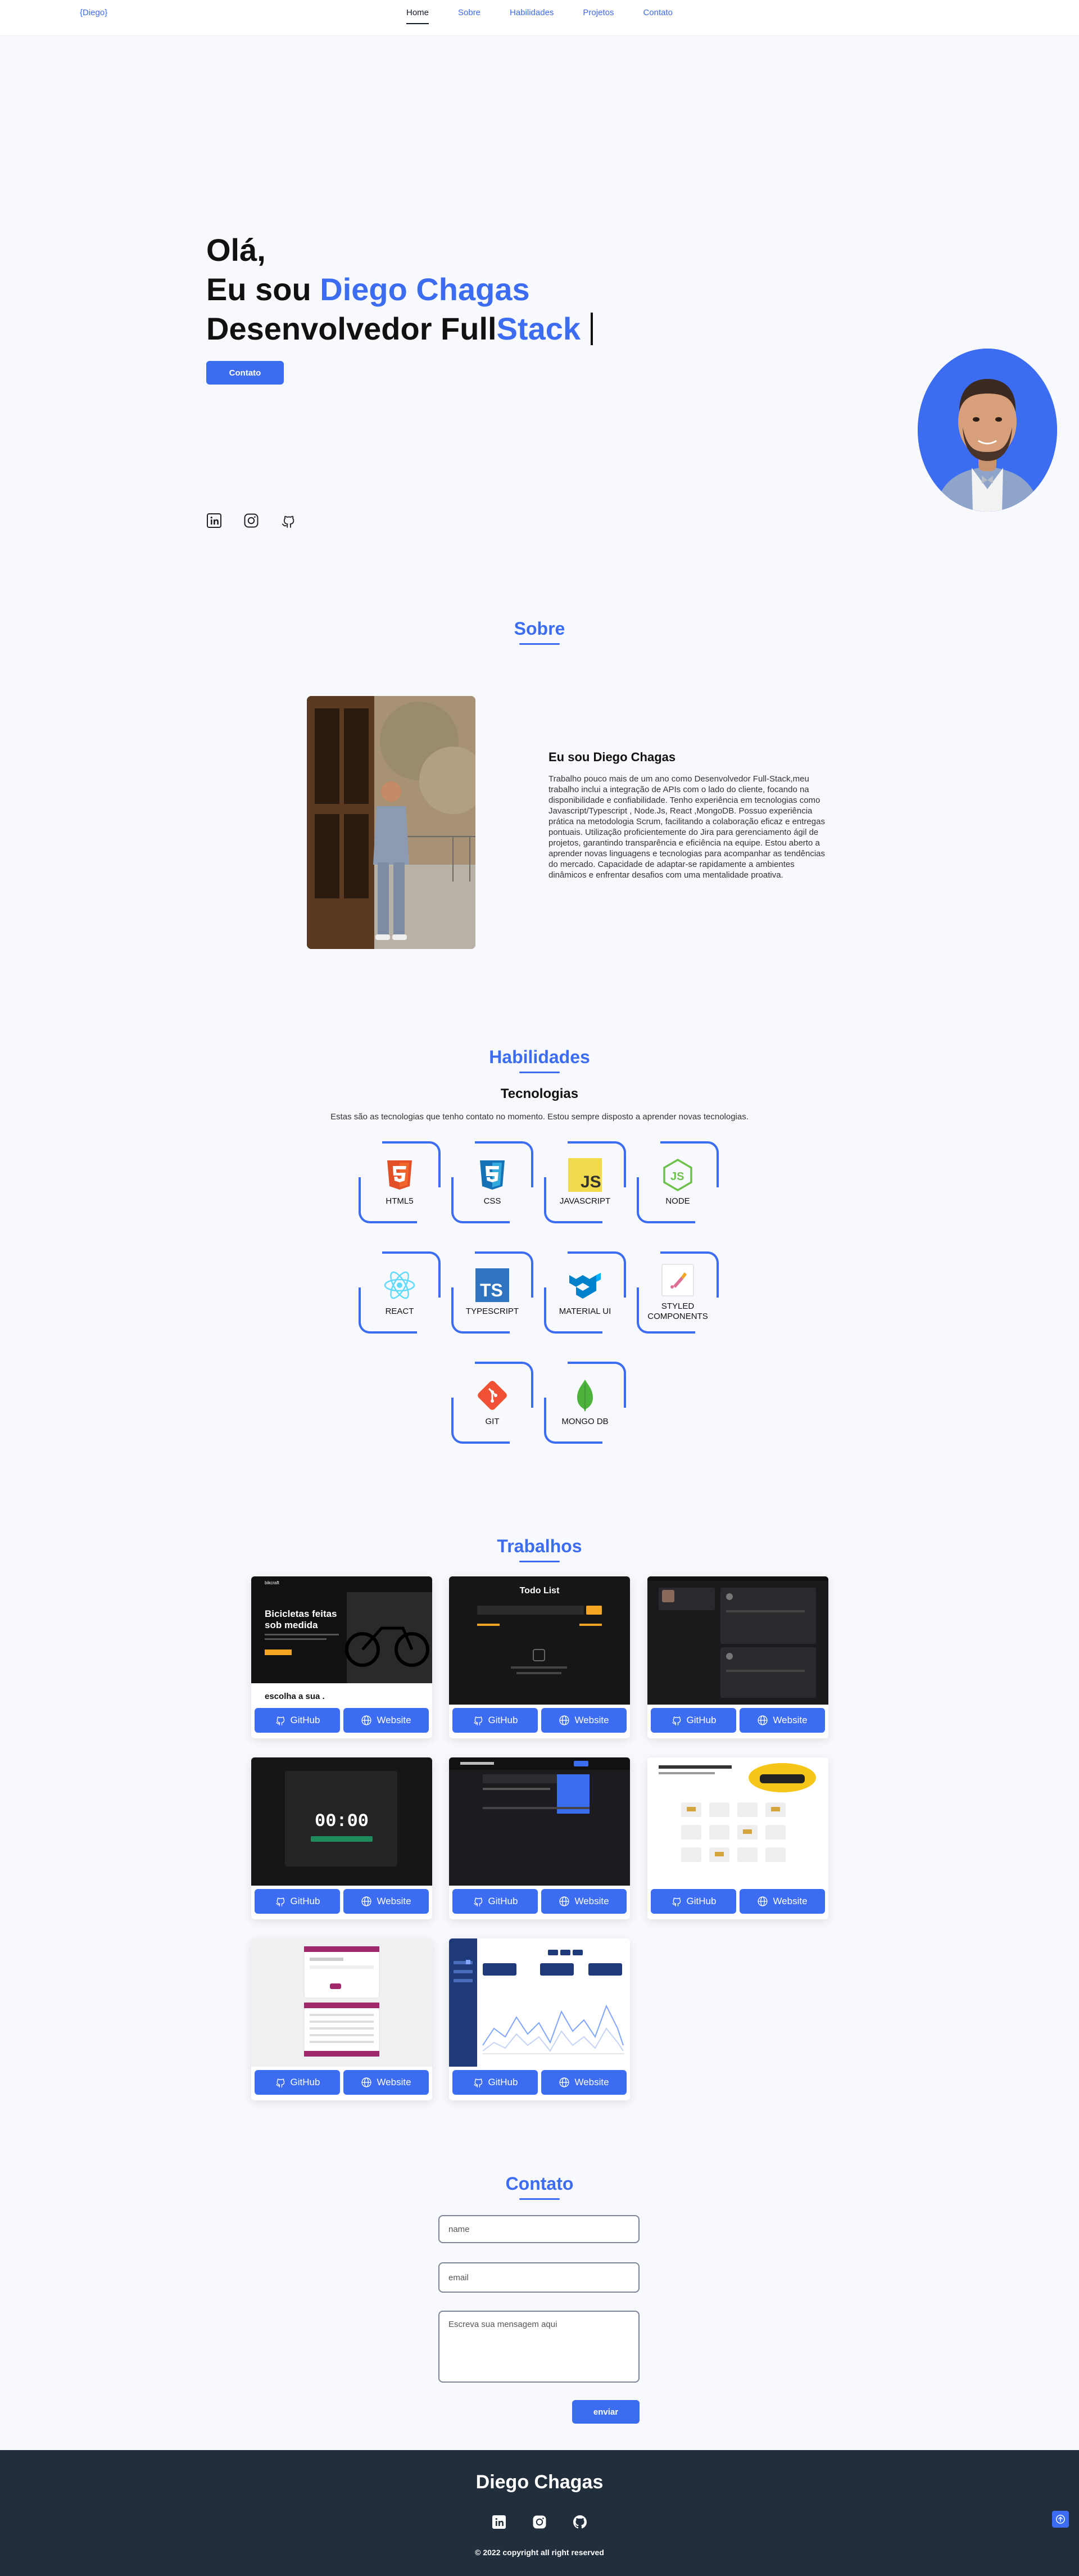  I want to click on send-button: enviar, so click(606, 2412).